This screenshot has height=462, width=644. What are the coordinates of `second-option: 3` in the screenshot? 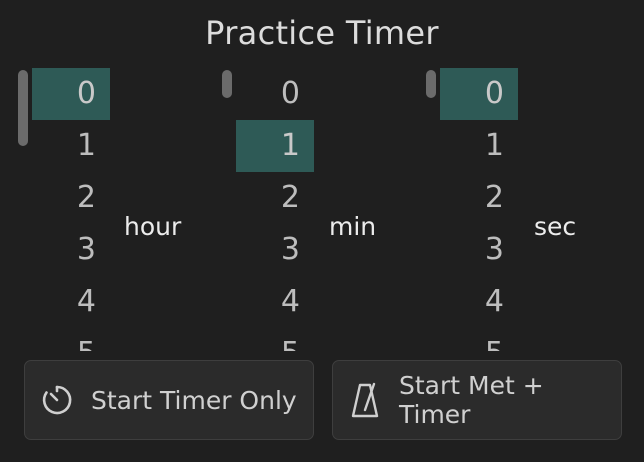 It's located at (479, 250).